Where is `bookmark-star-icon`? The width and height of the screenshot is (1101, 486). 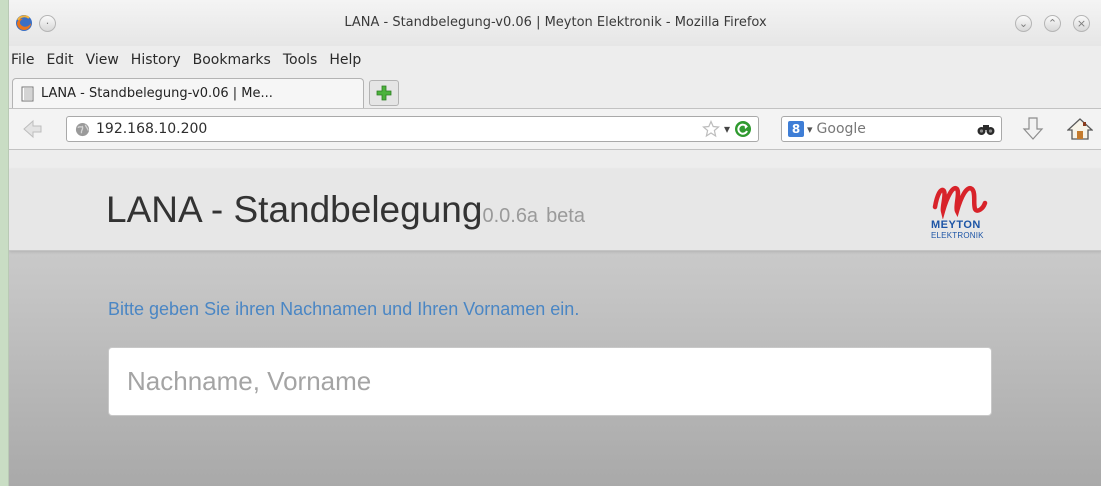 bookmark-star-icon is located at coordinates (711, 129).